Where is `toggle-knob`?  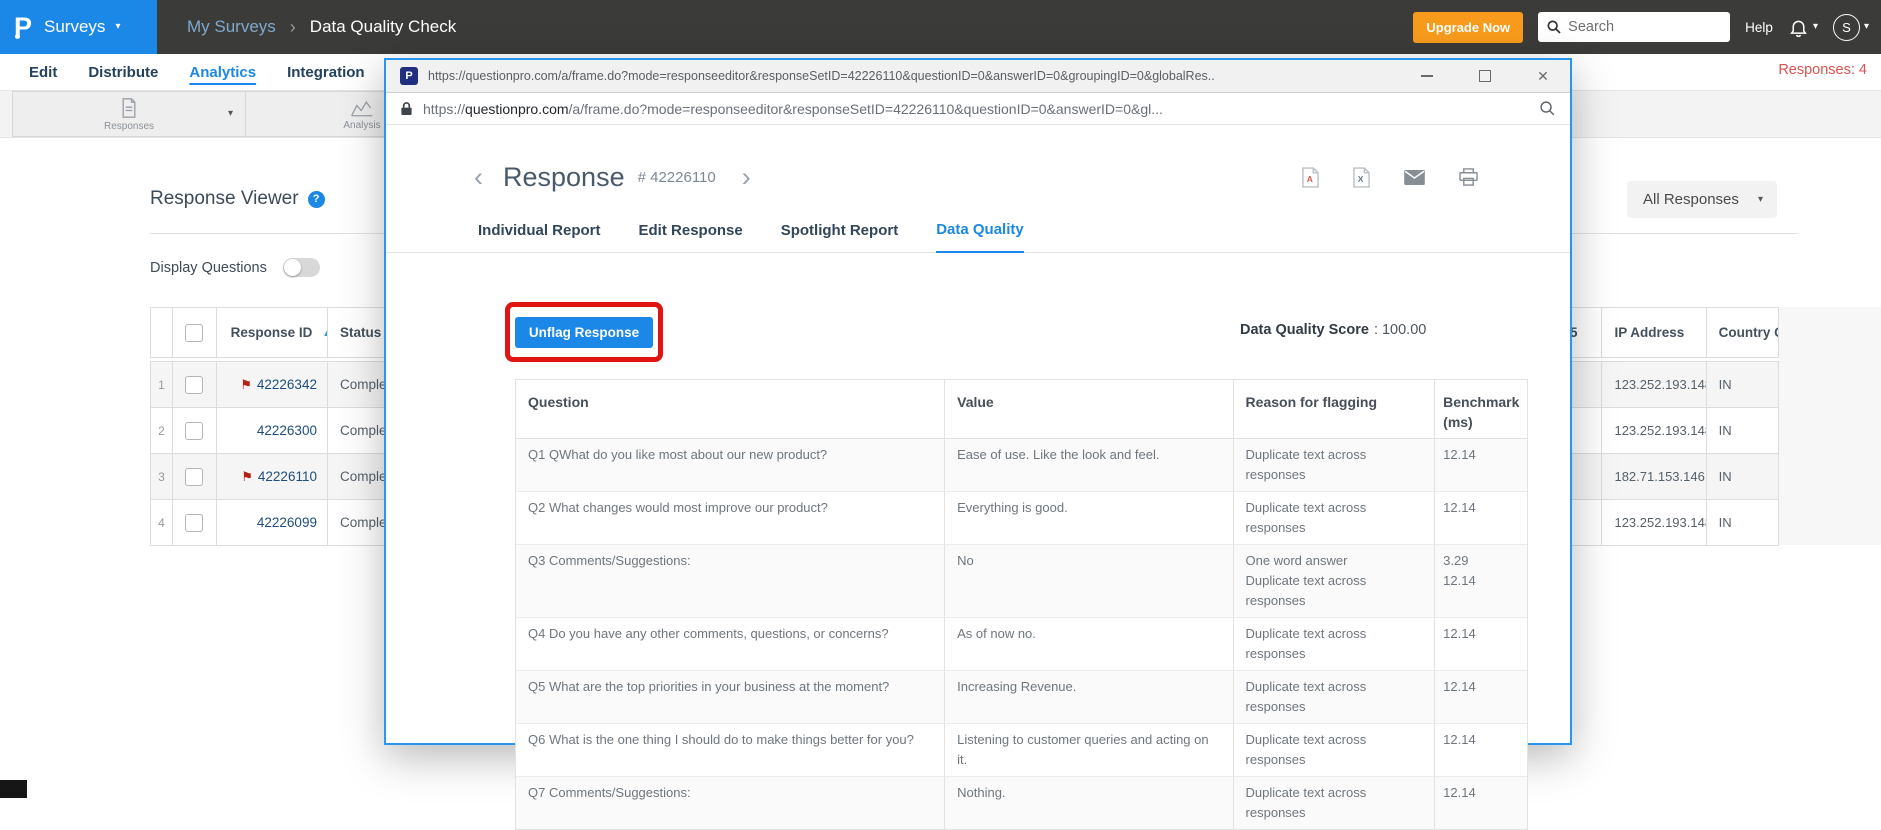
toggle-knob is located at coordinates (292, 267).